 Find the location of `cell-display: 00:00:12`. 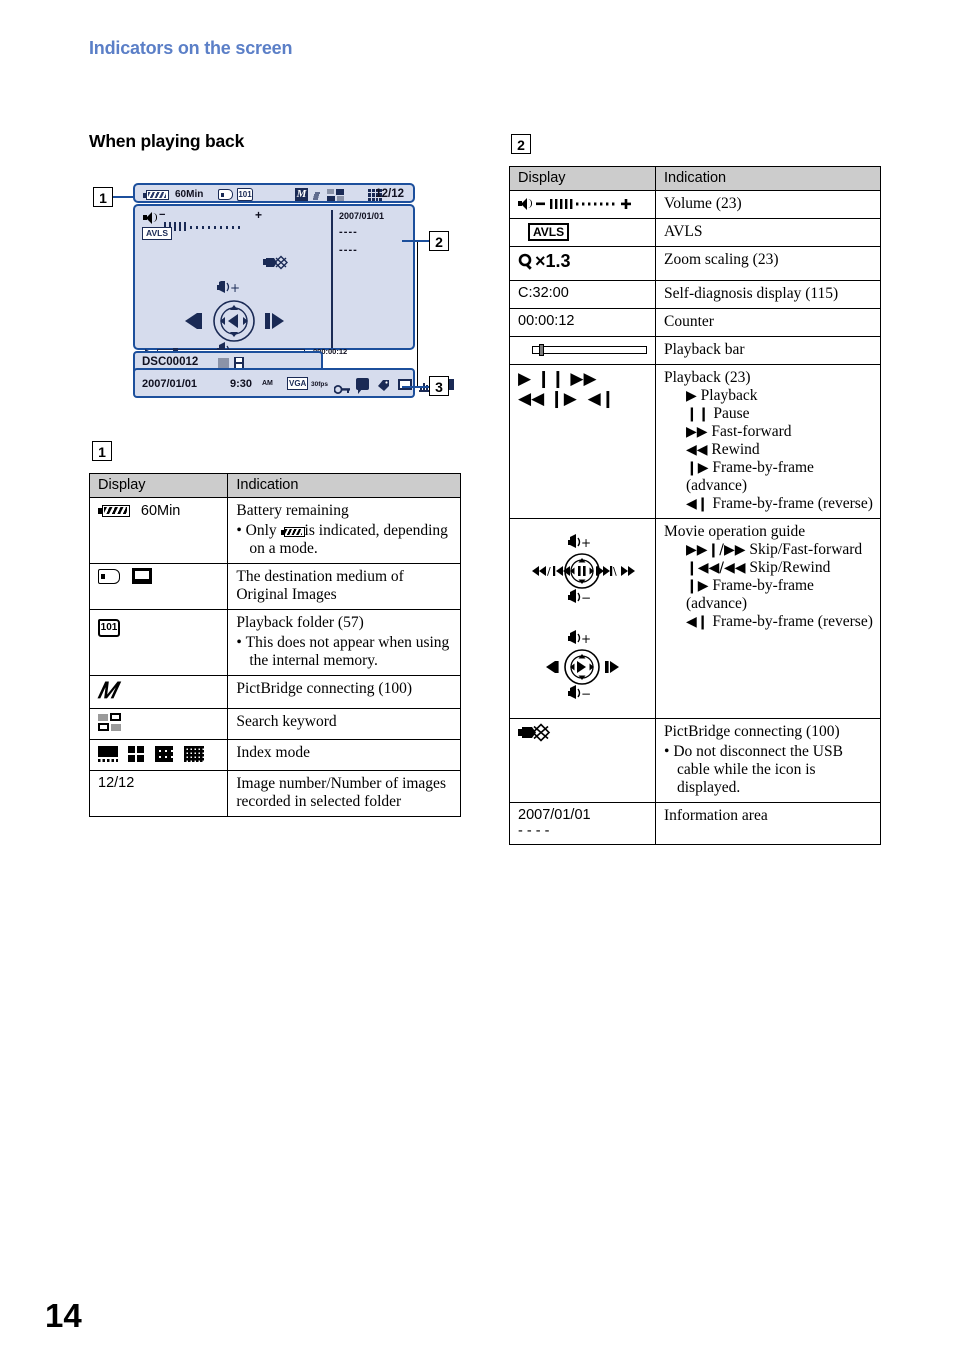

cell-display: 00:00:12 is located at coordinates (582, 322).